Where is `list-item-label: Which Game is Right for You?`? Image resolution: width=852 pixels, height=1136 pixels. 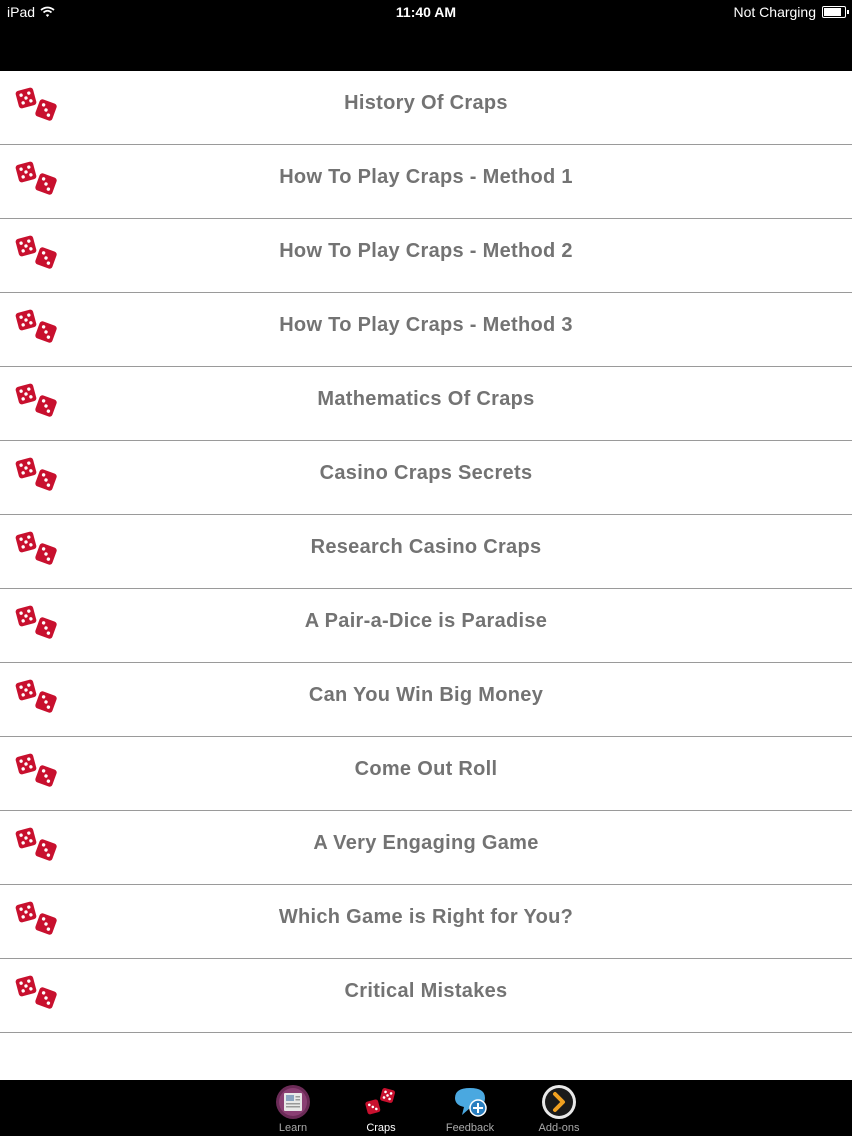
list-item-label: Which Game is Right for You? is located at coordinates (426, 917).